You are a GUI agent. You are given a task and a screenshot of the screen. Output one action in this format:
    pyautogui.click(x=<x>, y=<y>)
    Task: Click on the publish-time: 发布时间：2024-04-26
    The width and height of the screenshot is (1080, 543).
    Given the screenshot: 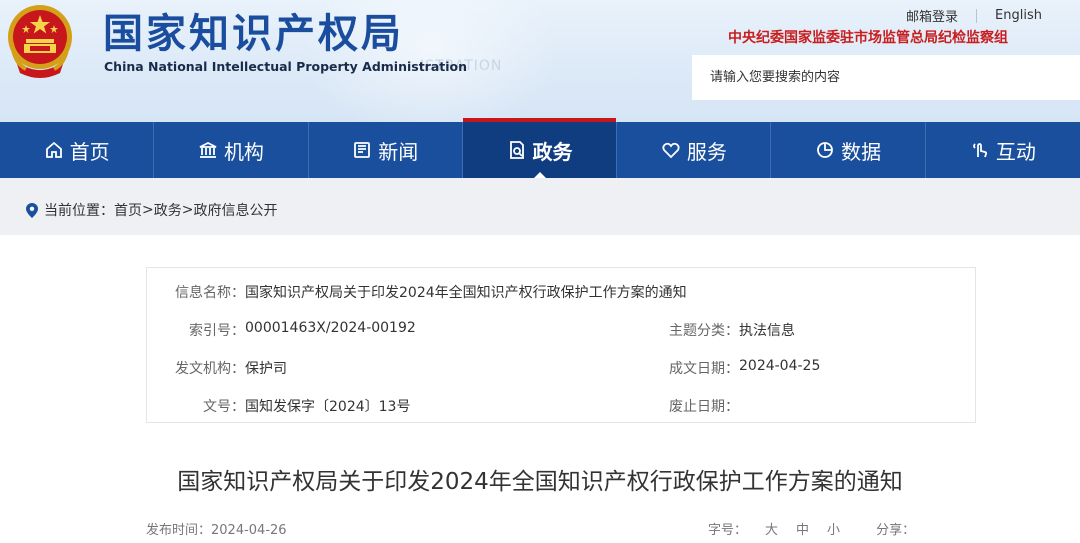 What is the action you would take?
    pyautogui.click(x=216, y=528)
    